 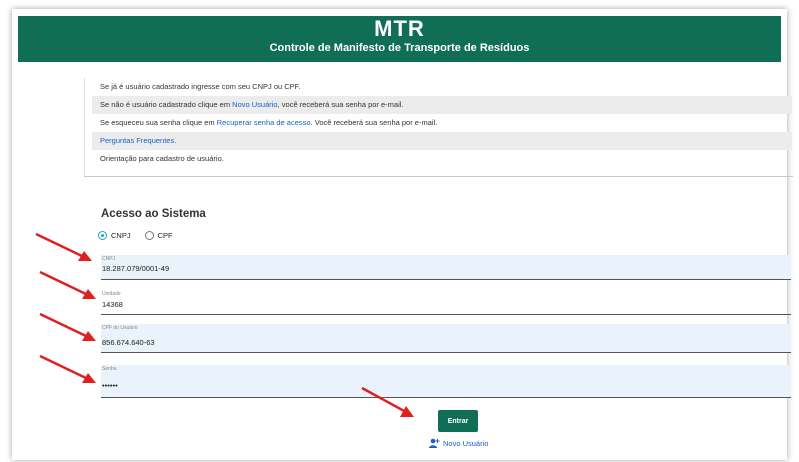 What do you see at coordinates (434, 443) in the screenshot?
I see `user-add-icon` at bounding box center [434, 443].